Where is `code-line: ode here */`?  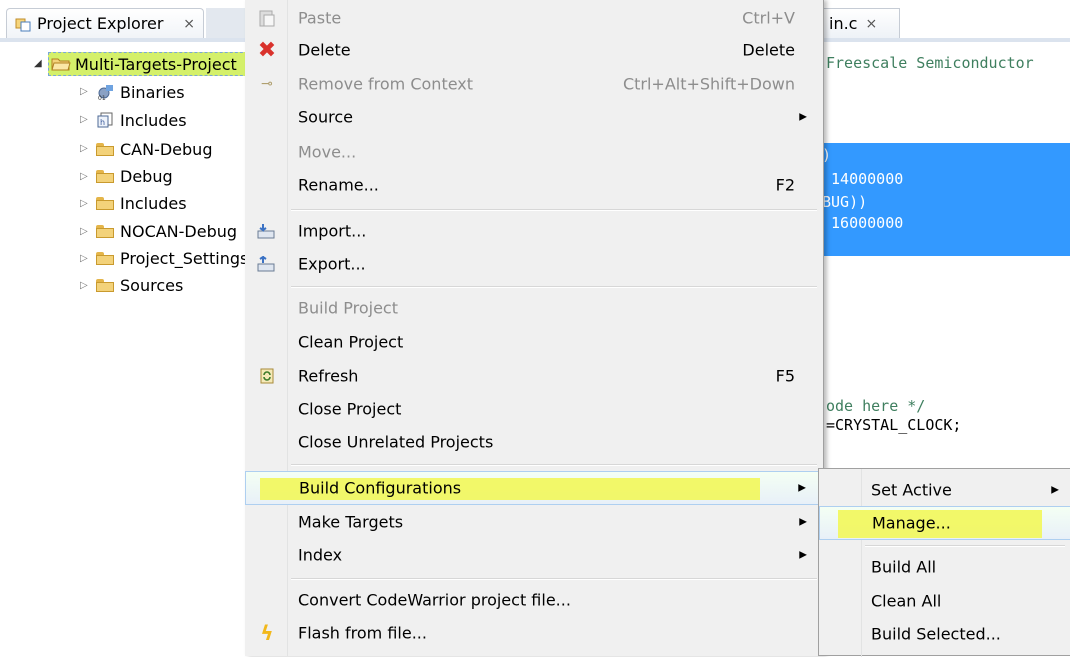
code-line: ode here */ is located at coordinates (875, 406).